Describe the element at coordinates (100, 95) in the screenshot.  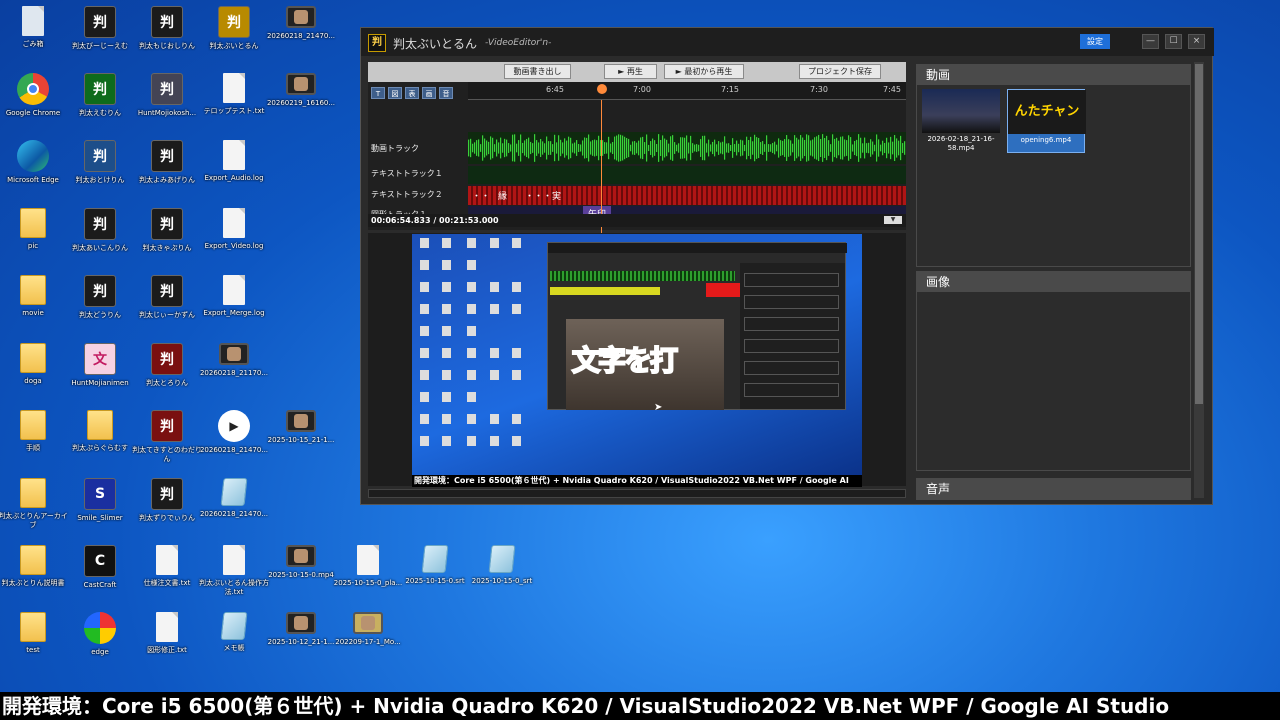
I see `desktop-icon: 判判太えむりん` at that location.